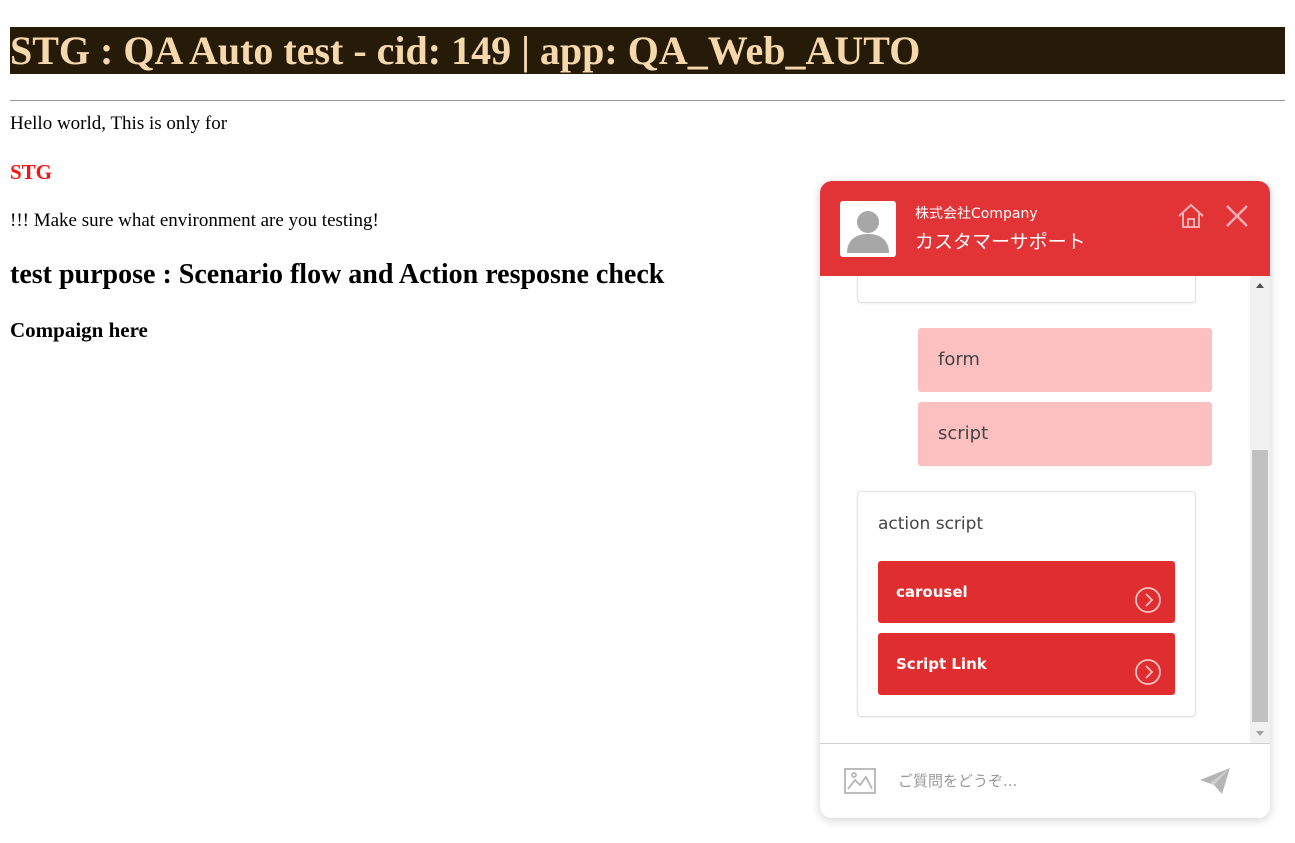 The image size is (1295, 843). I want to click on environment-label: STG, so click(31, 172).